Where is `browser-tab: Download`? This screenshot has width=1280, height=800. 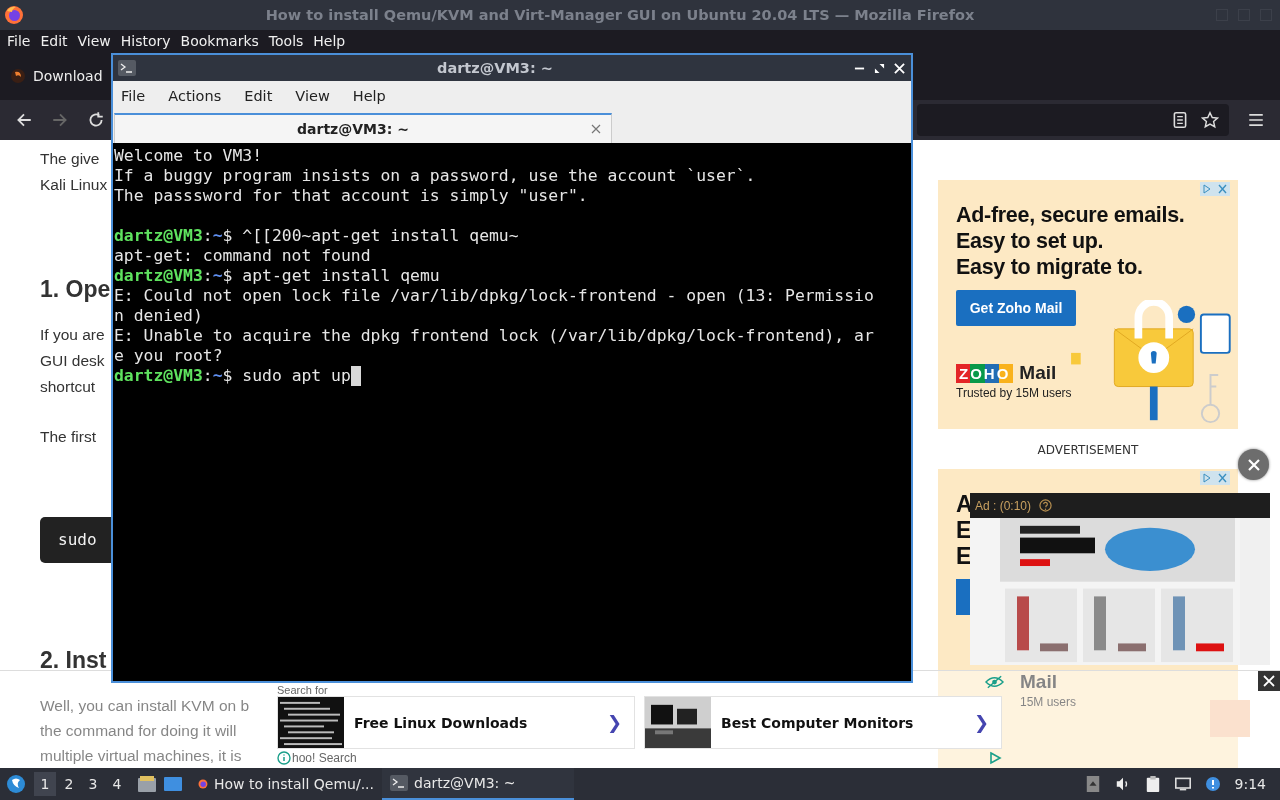 browser-tab: Download is located at coordinates (51, 76).